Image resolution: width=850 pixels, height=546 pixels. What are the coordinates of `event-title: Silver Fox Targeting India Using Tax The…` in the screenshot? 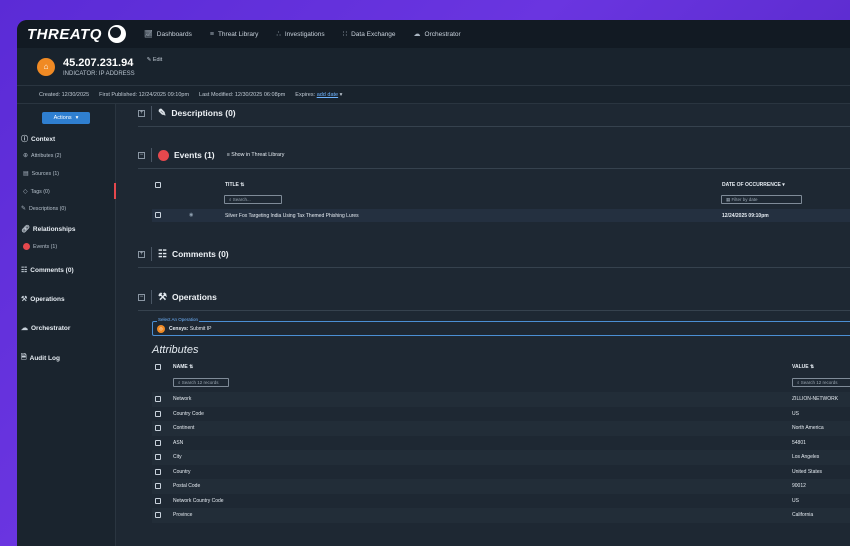 It's located at (292, 216).